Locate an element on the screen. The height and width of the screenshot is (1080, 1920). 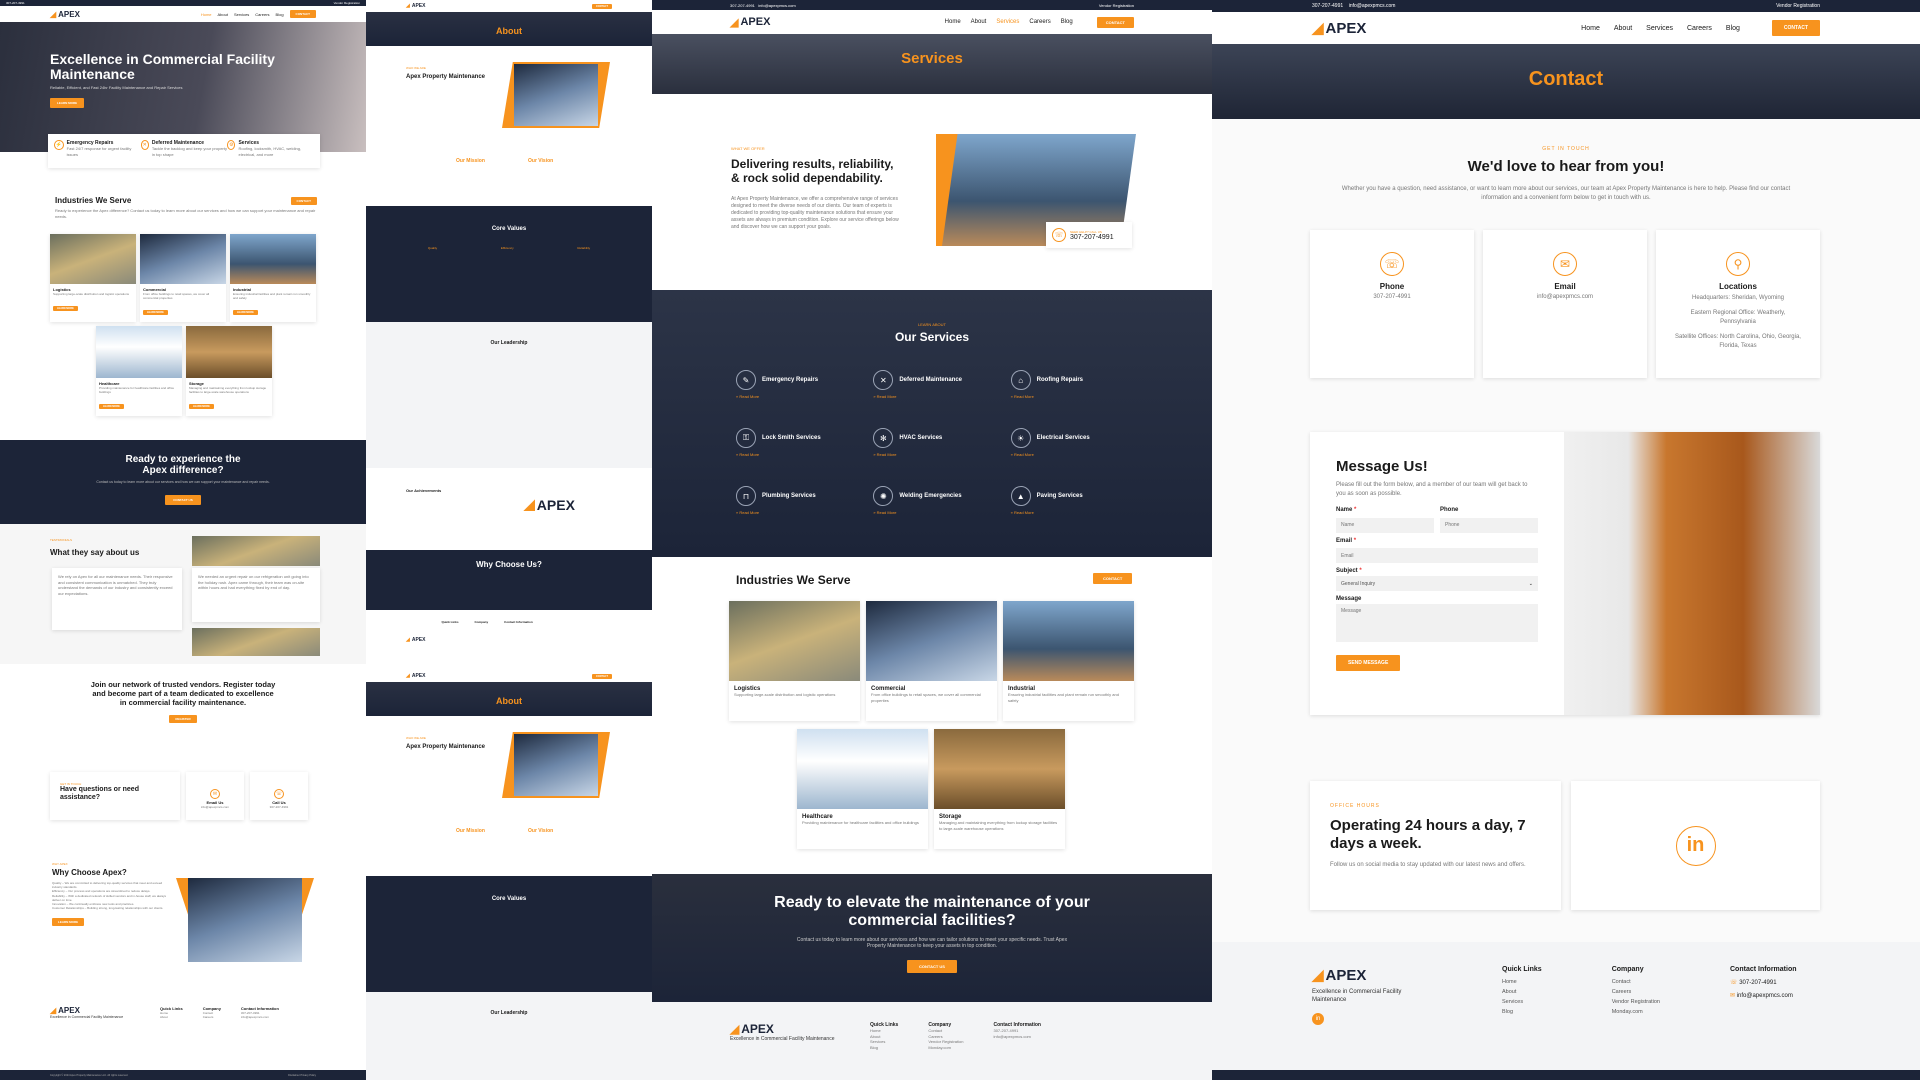
service-item: ✻ HVAC Services» Read More is located at coordinates (931, 447).